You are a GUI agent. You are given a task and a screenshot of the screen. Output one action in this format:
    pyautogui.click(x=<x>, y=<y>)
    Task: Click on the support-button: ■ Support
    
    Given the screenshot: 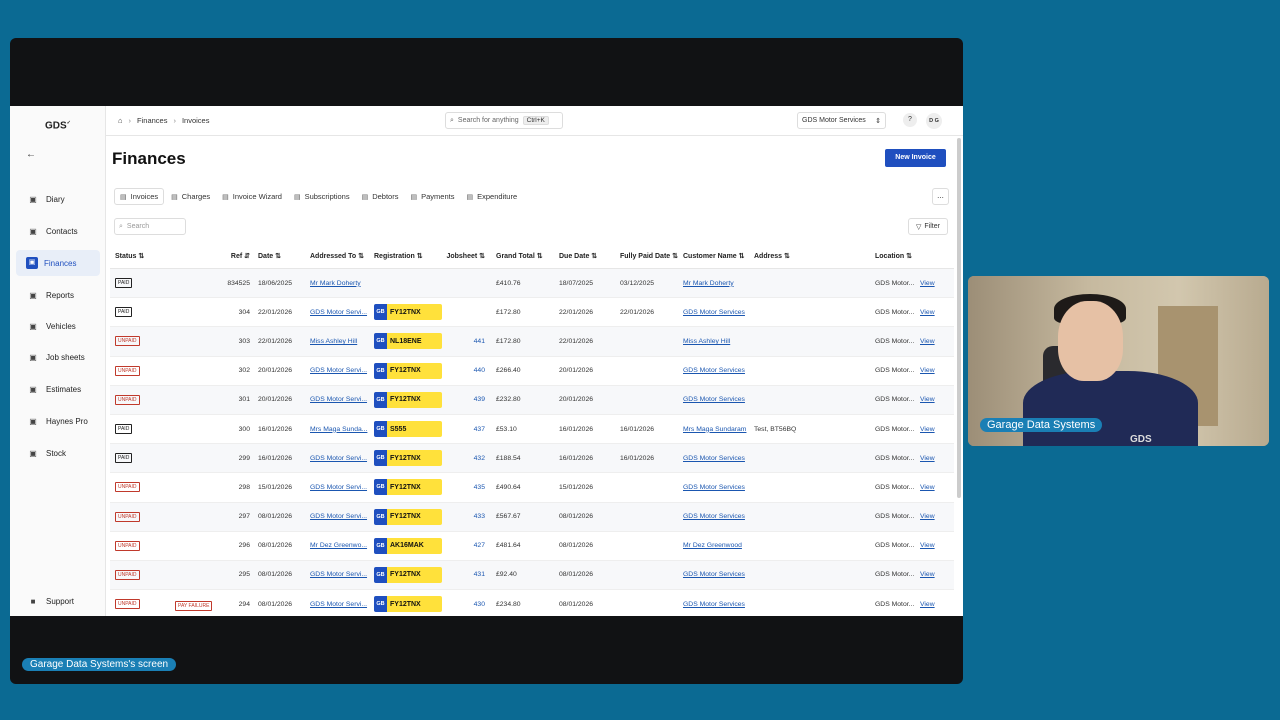 What is the action you would take?
    pyautogui.click(x=58, y=601)
    